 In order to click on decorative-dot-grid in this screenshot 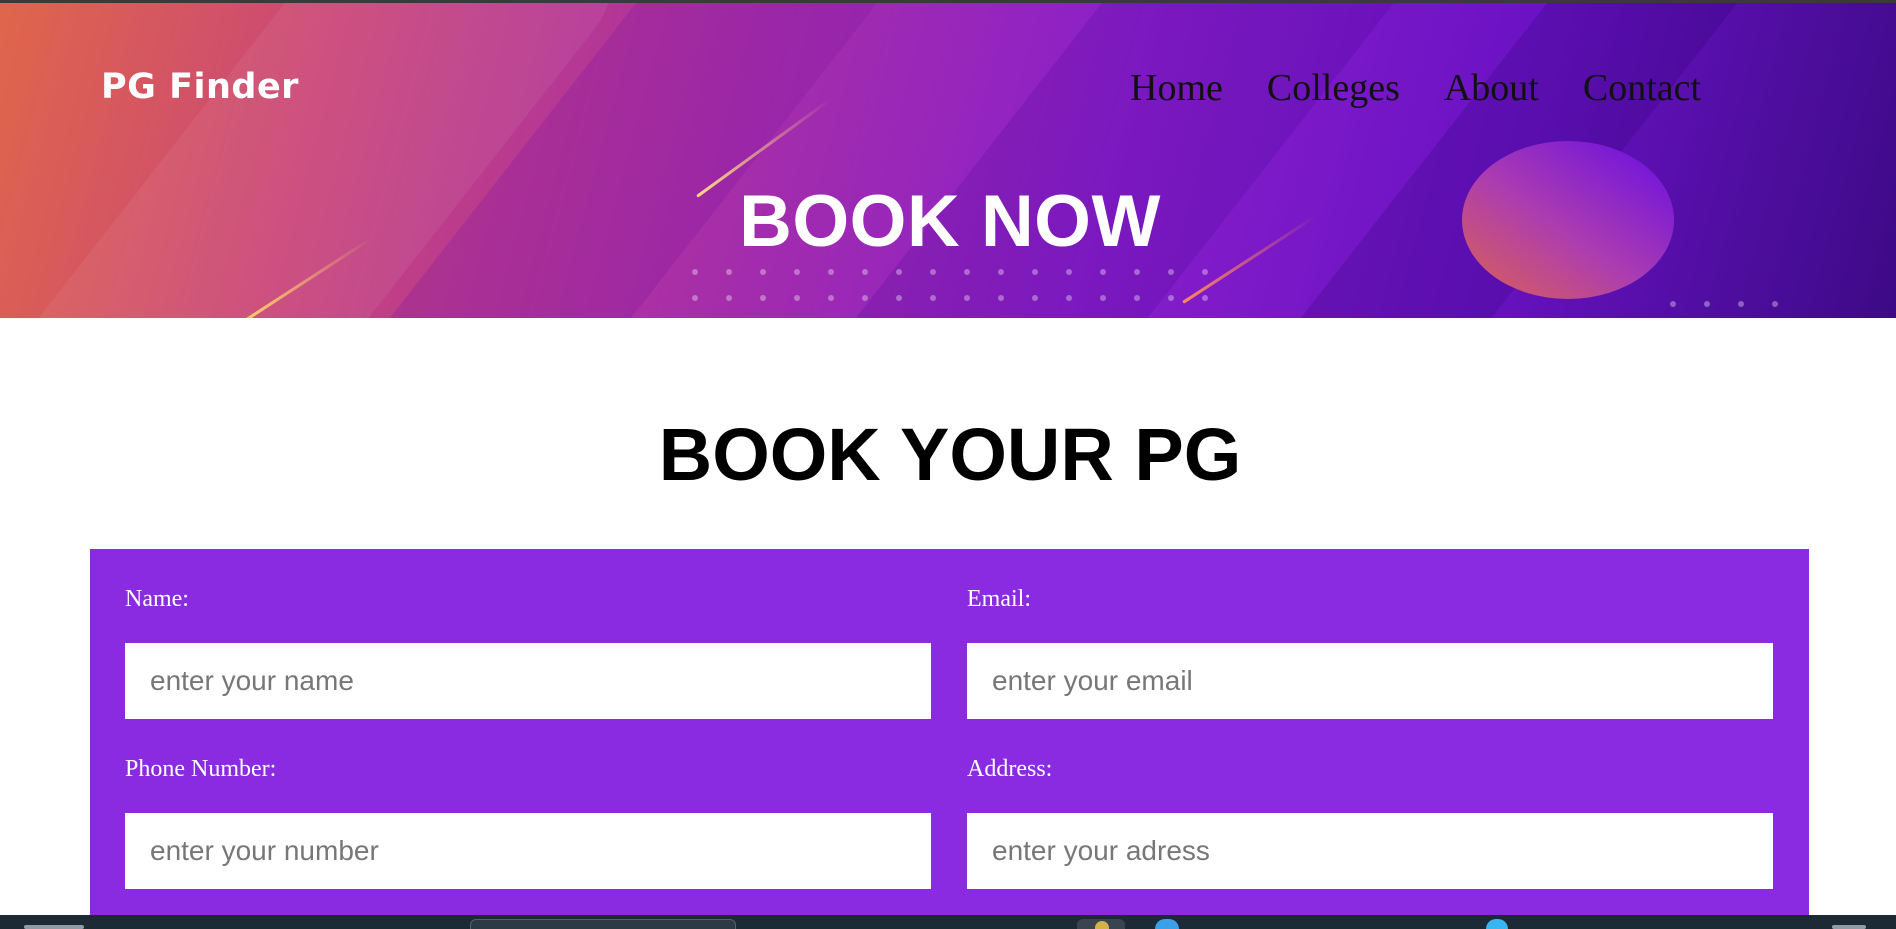, I will do `click(950, 285)`.